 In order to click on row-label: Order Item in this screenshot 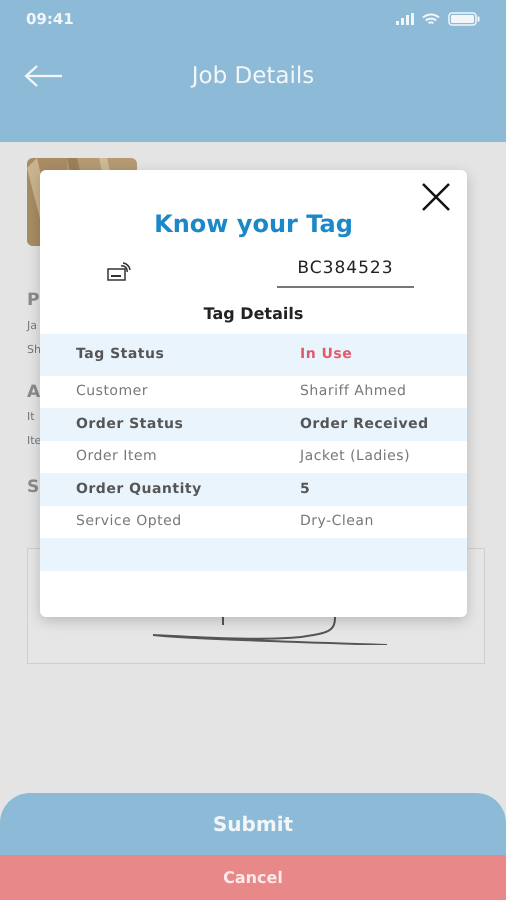, I will do `click(117, 456)`.